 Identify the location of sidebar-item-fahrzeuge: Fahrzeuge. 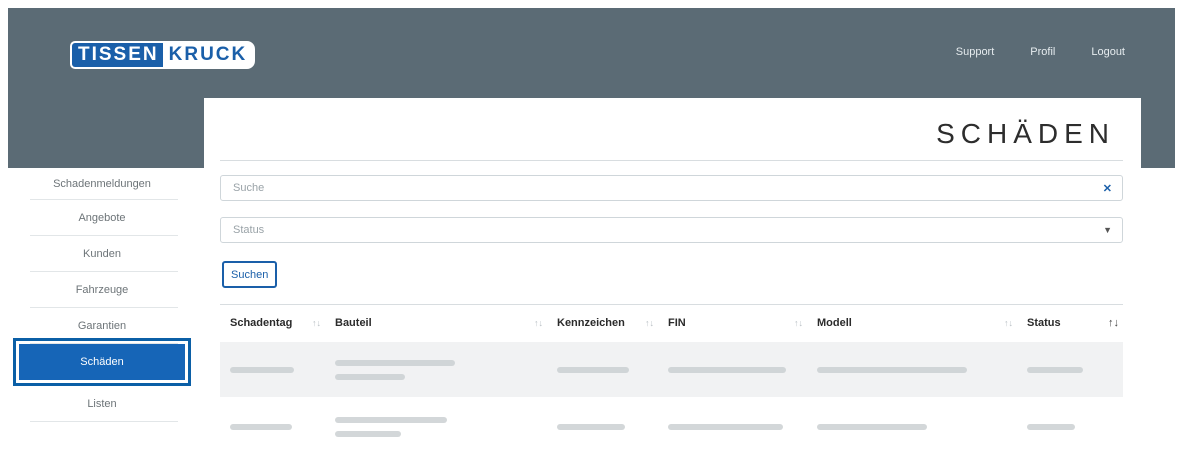
(102, 290).